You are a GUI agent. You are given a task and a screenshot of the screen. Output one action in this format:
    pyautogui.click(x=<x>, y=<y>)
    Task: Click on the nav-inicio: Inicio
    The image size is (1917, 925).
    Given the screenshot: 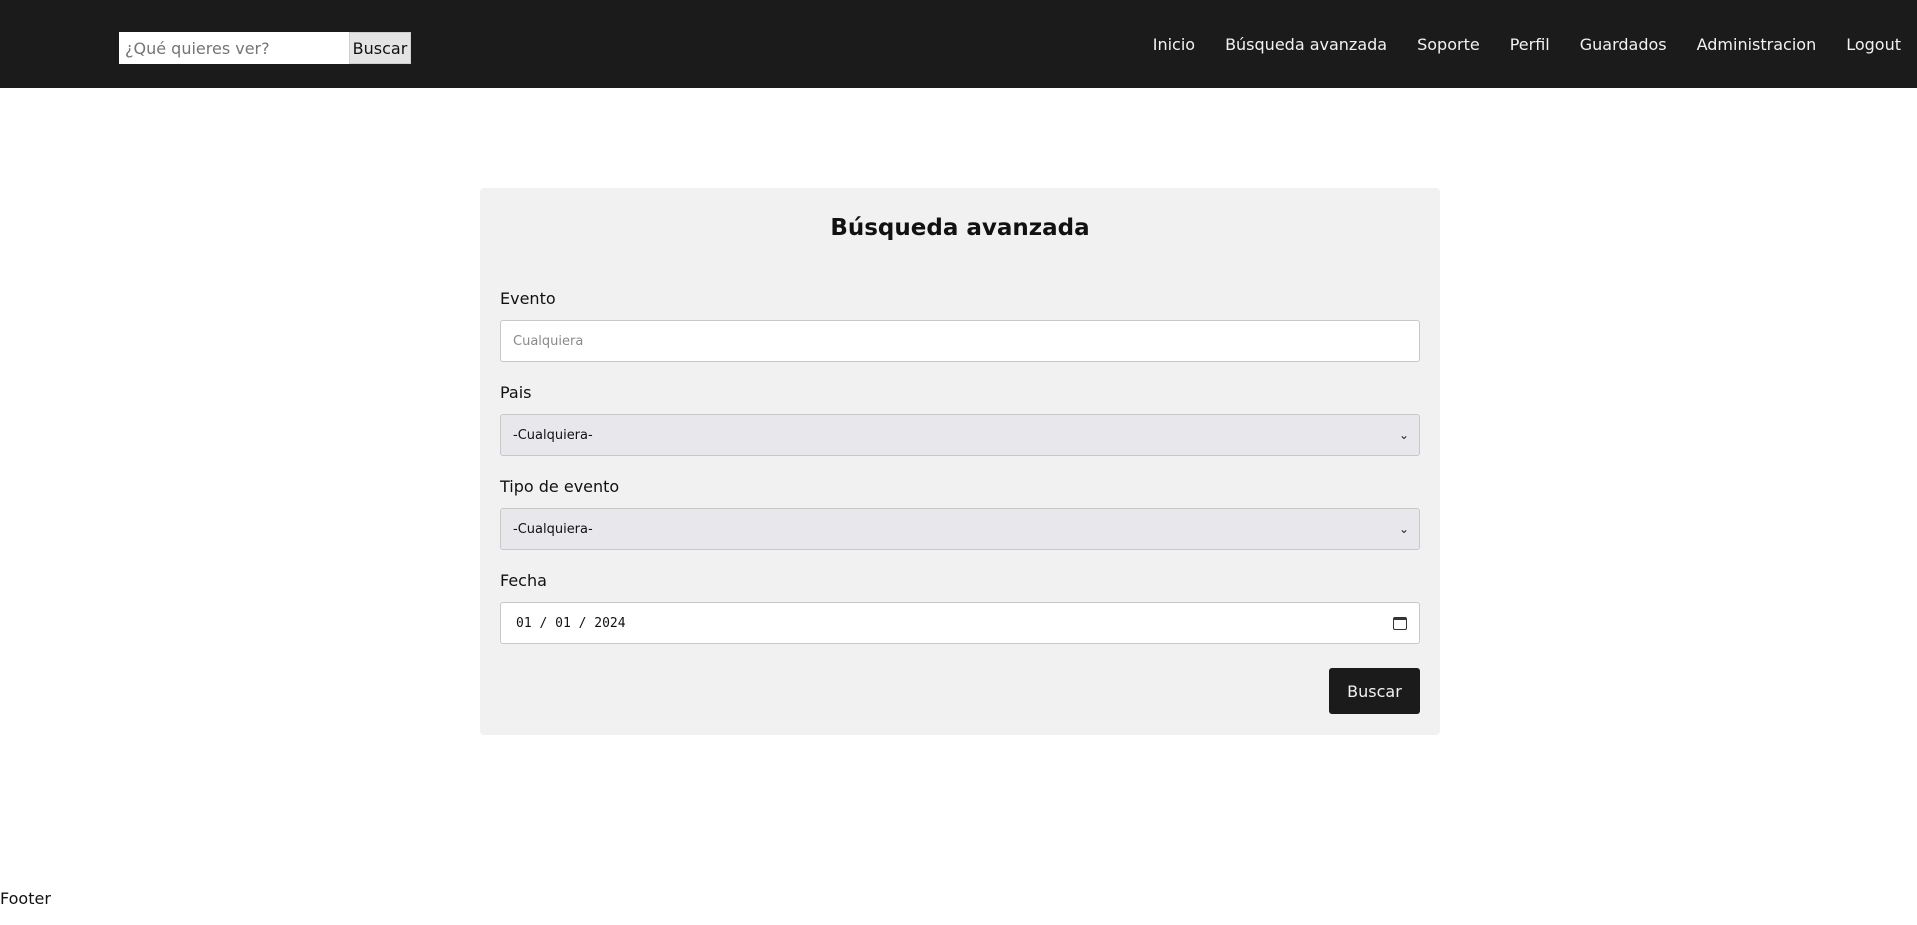 What is the action you would take?
    pyautogui.click(x=1174, y=44)
    